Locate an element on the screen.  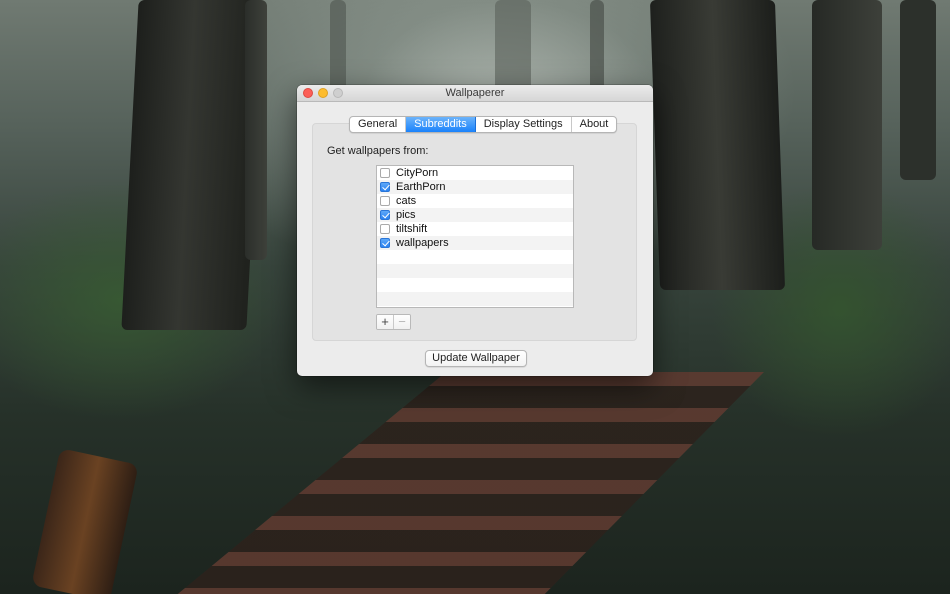
subreddit-name: CityPorn is located at coordinates (417, 173).